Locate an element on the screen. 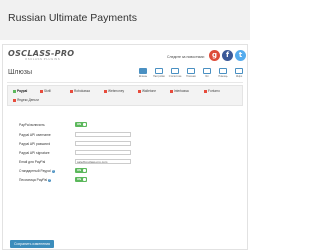  field-label: Email для PayPal is located at coordinates (32, 162).